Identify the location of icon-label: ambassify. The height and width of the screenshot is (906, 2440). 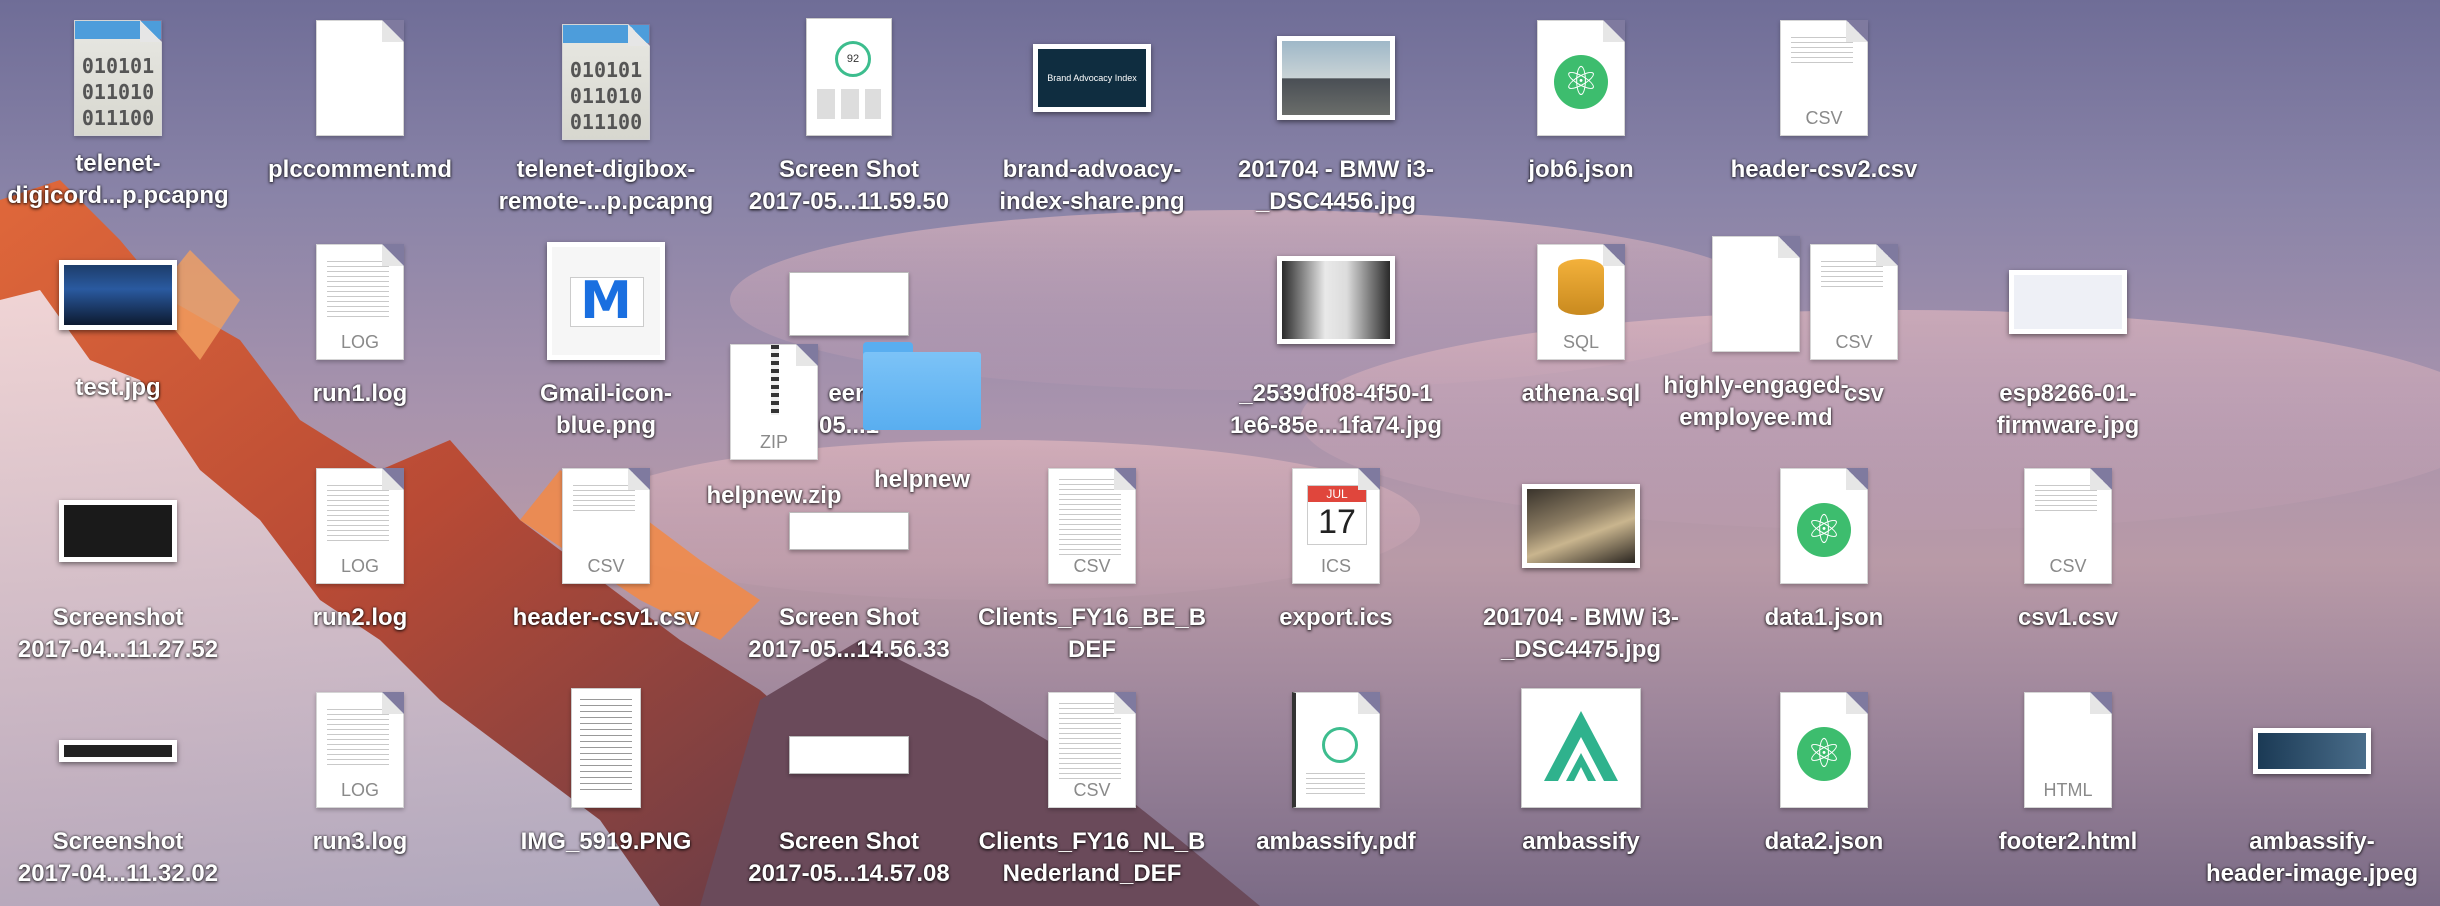
(1581, 841).